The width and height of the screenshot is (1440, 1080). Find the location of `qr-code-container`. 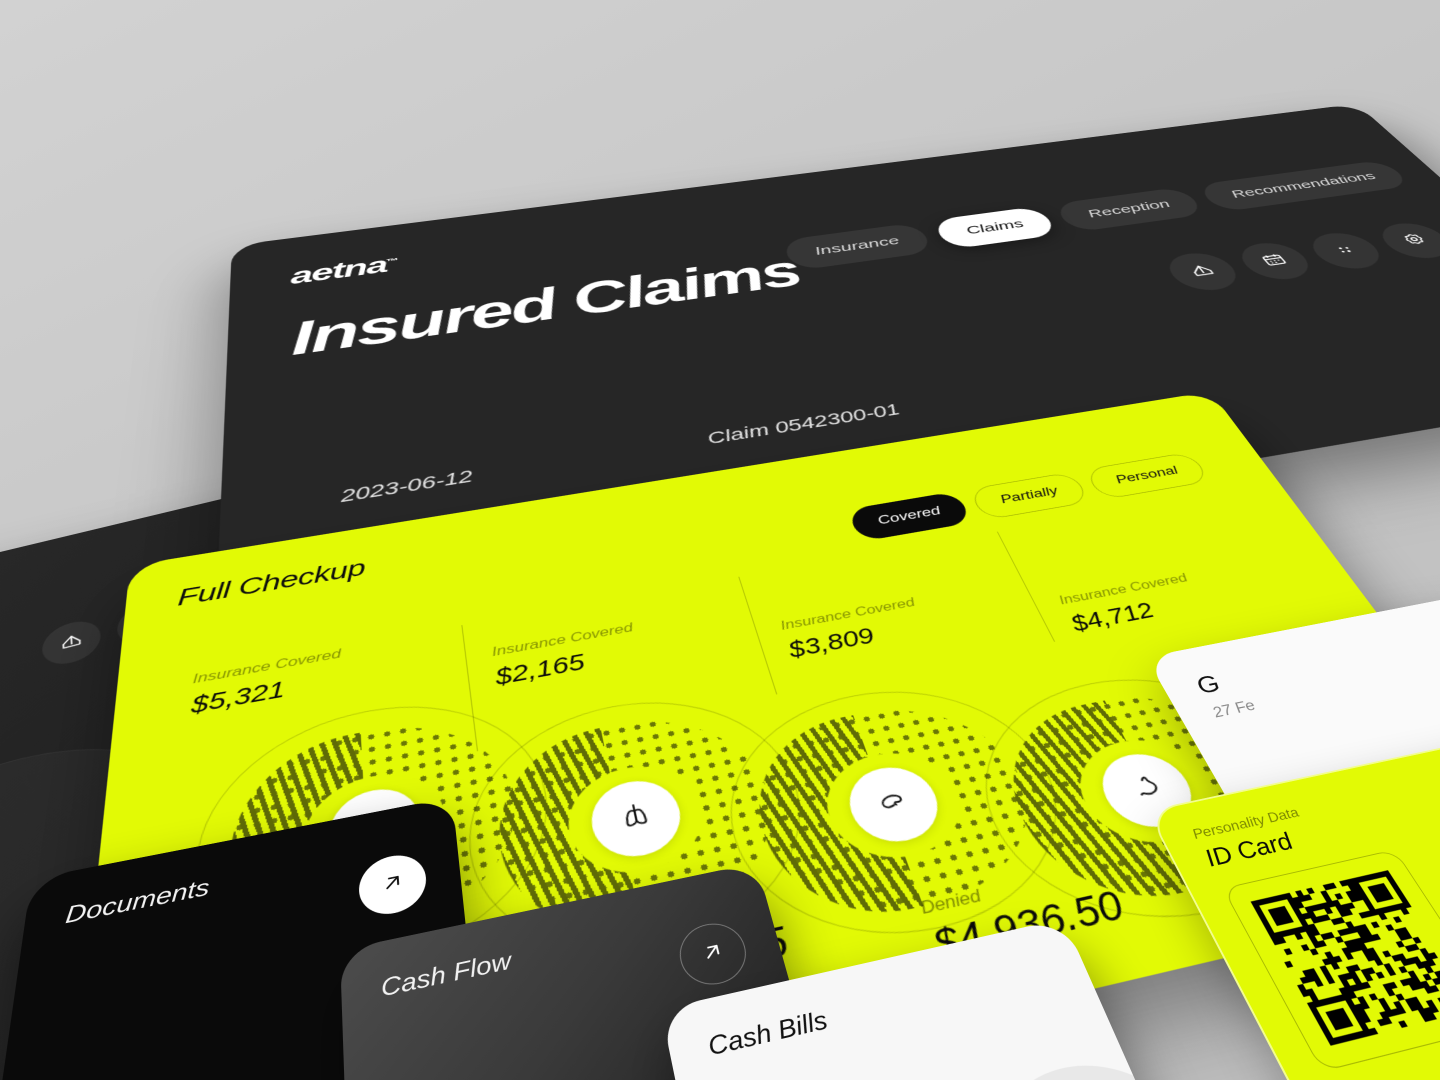

qr-code-container is located at coordinates (1331, 960).